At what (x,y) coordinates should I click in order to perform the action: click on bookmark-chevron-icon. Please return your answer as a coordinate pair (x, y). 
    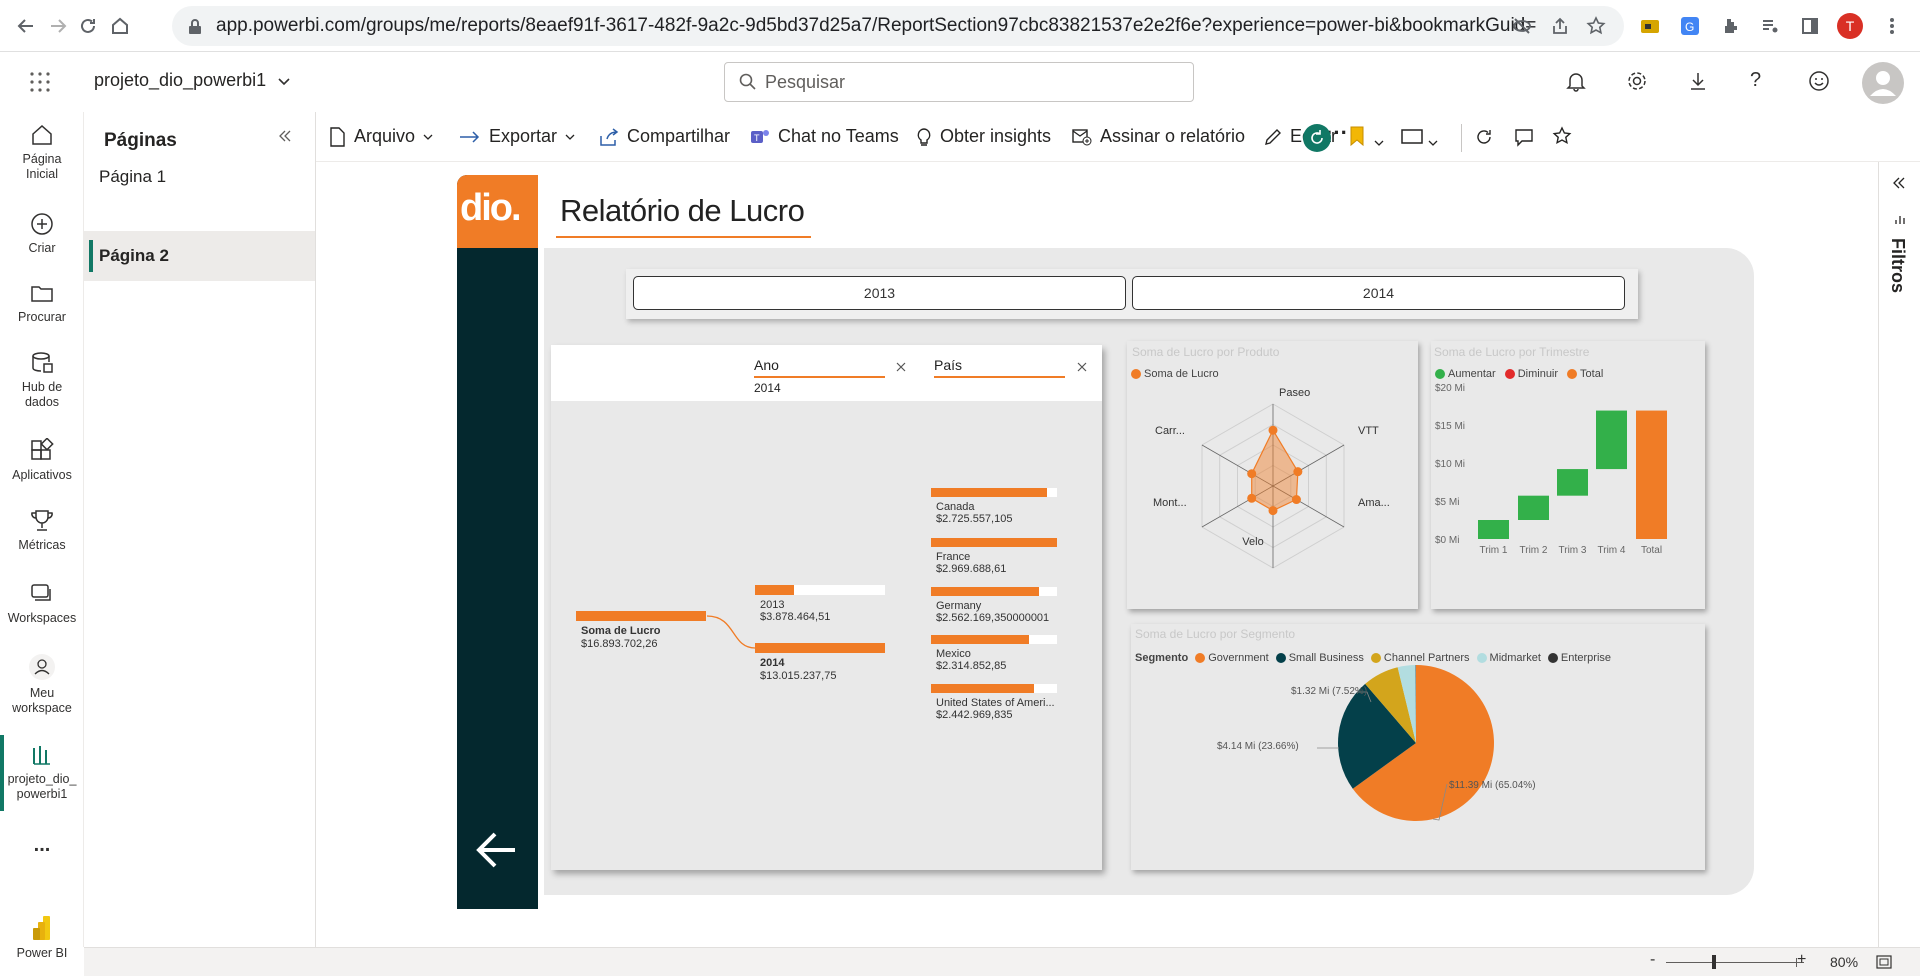
    Looking at the image, I should click on (1379, 142).